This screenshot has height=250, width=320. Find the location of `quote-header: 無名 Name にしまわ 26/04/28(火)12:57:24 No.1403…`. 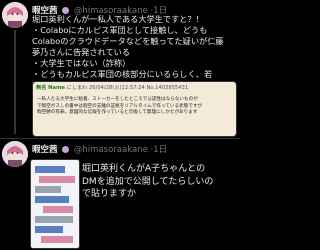

quote-header: 無名 Name にしまわ 26/04/28(火)12:57:24 No.1403… is located at coordinates (112, 87).